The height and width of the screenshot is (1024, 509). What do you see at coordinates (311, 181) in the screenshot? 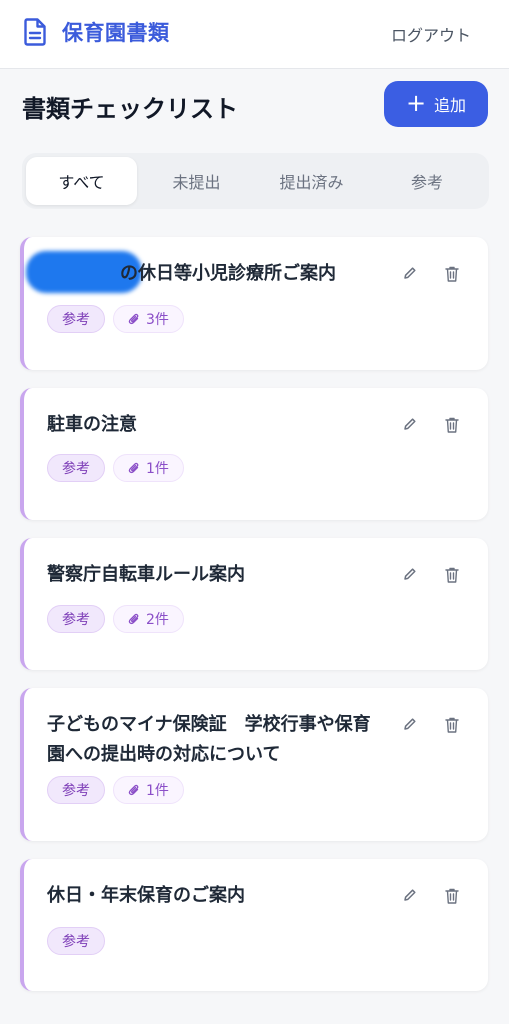
I see `tab-submitted: 提出済み` at bounding box center [311, 181].